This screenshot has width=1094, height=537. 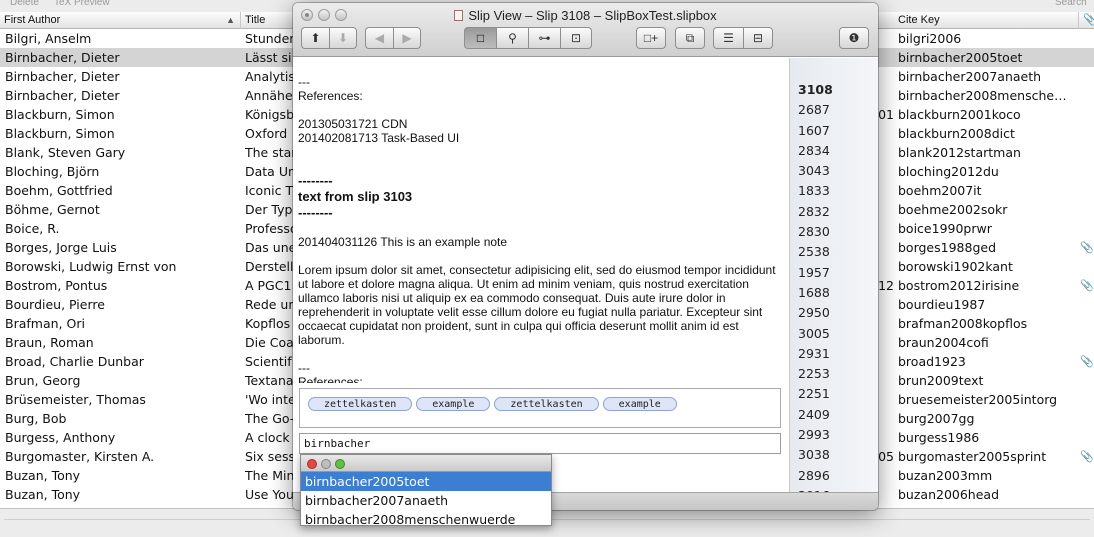 What do you see at coordinates (49, 342) in the screenshot?
I see `author-cell: Braun, Roman` at bounding box center [49, 342].